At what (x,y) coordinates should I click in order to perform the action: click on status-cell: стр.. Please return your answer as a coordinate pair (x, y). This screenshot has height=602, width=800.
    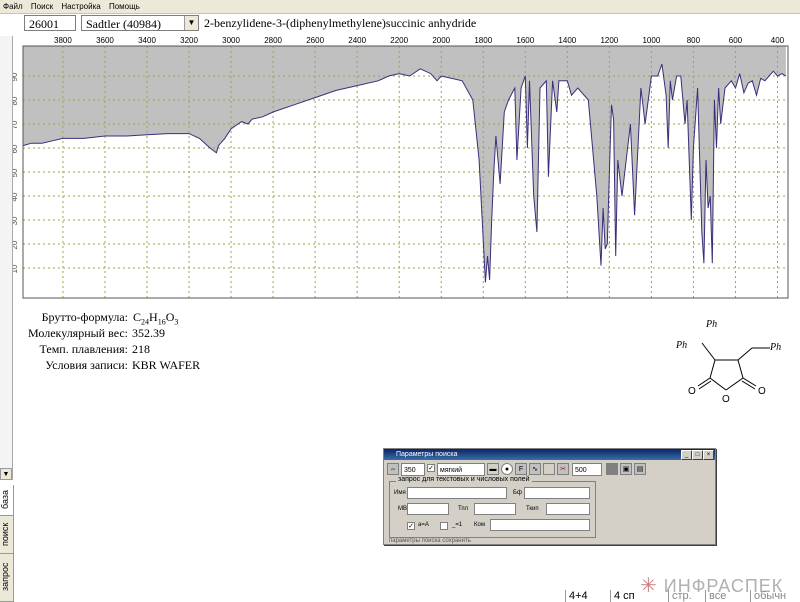
    Looking at the image, I should click on (680, 596).